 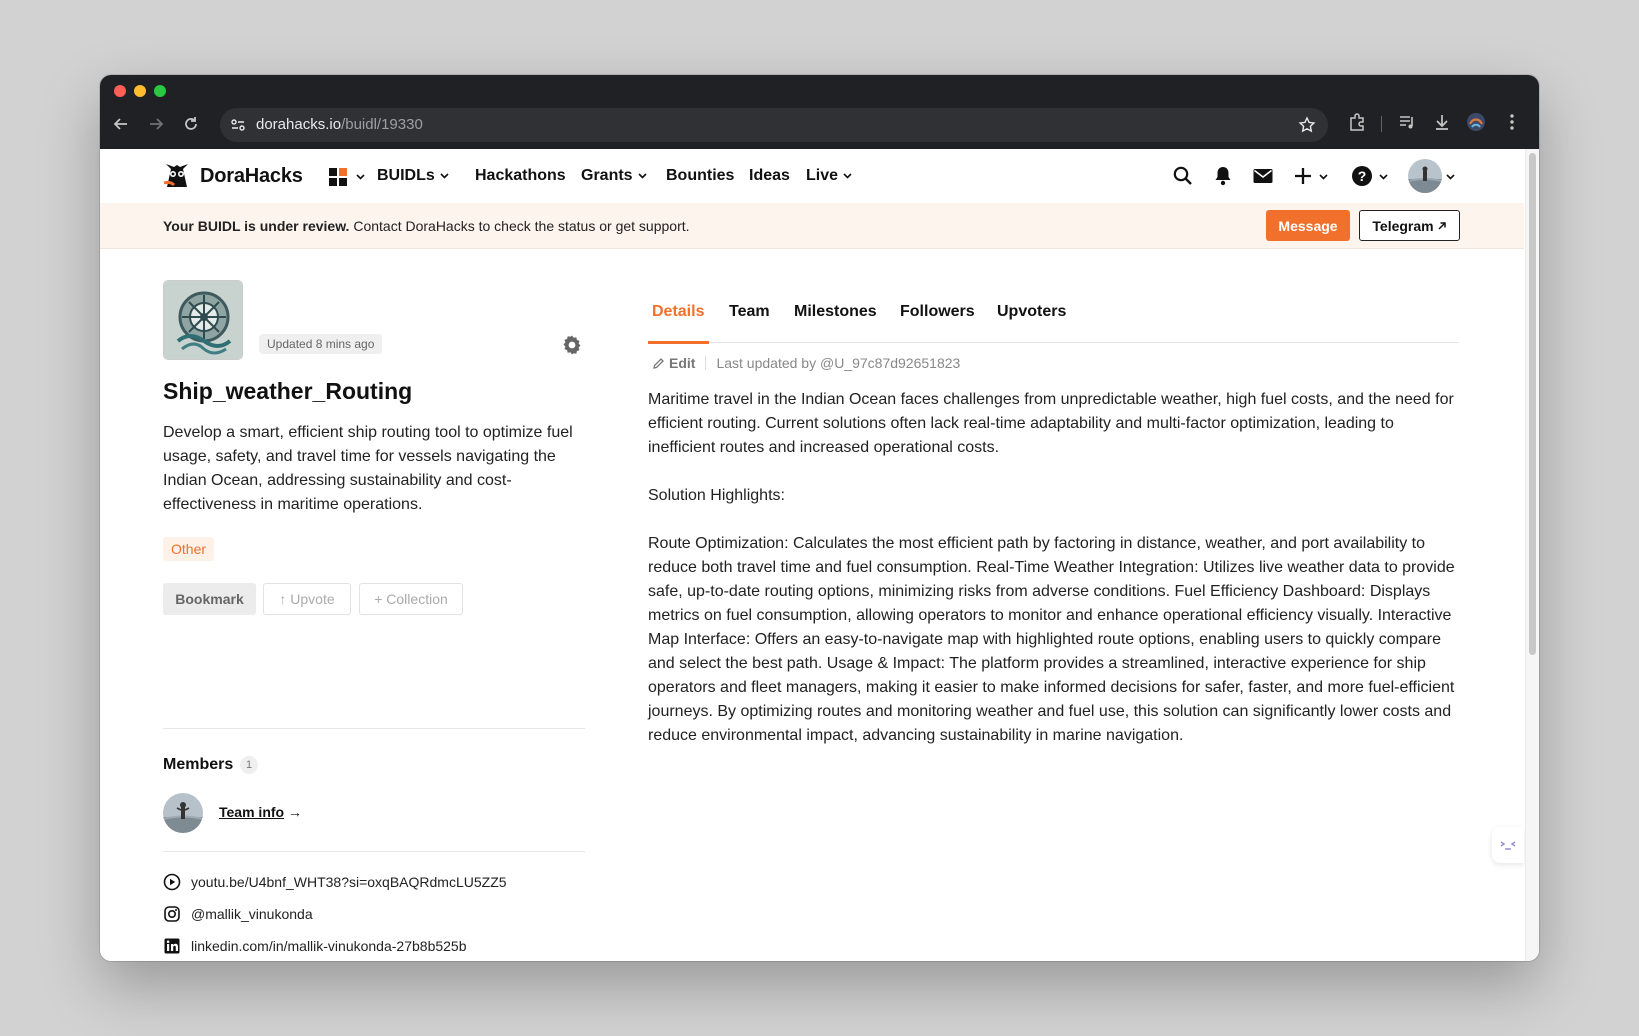 I want to click on extensions-icon, so click(x=1357, y=122).